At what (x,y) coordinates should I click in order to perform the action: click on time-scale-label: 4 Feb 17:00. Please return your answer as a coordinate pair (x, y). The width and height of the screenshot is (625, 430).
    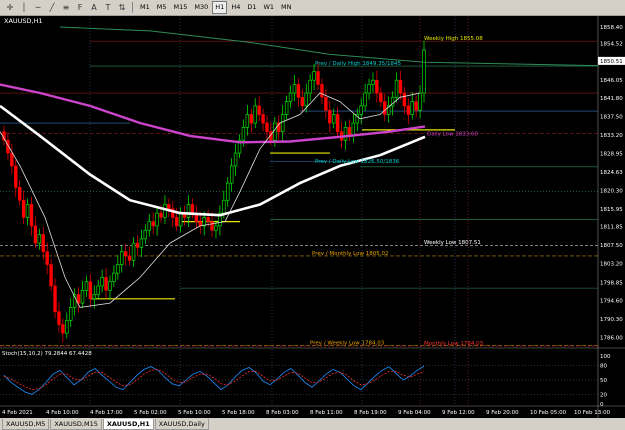
    Looking at the image, I should click on (106, 413).